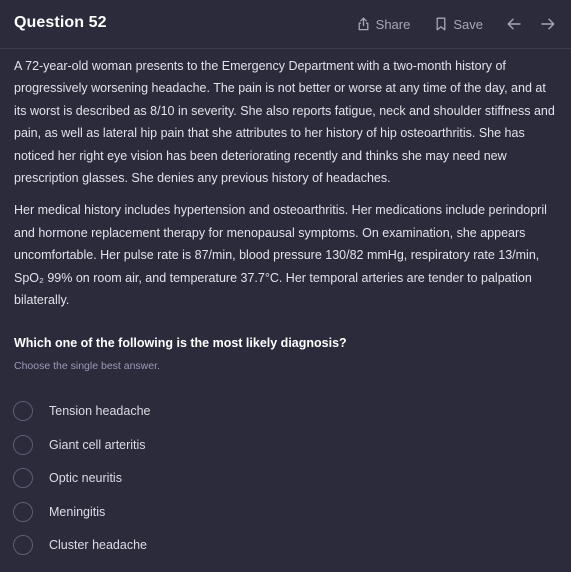 Image resolution: width=571 pixels, height=572 pixels. Describe the element at coordinates (441, 24) in the screenshot. I see `bookmark-icon` at that location.